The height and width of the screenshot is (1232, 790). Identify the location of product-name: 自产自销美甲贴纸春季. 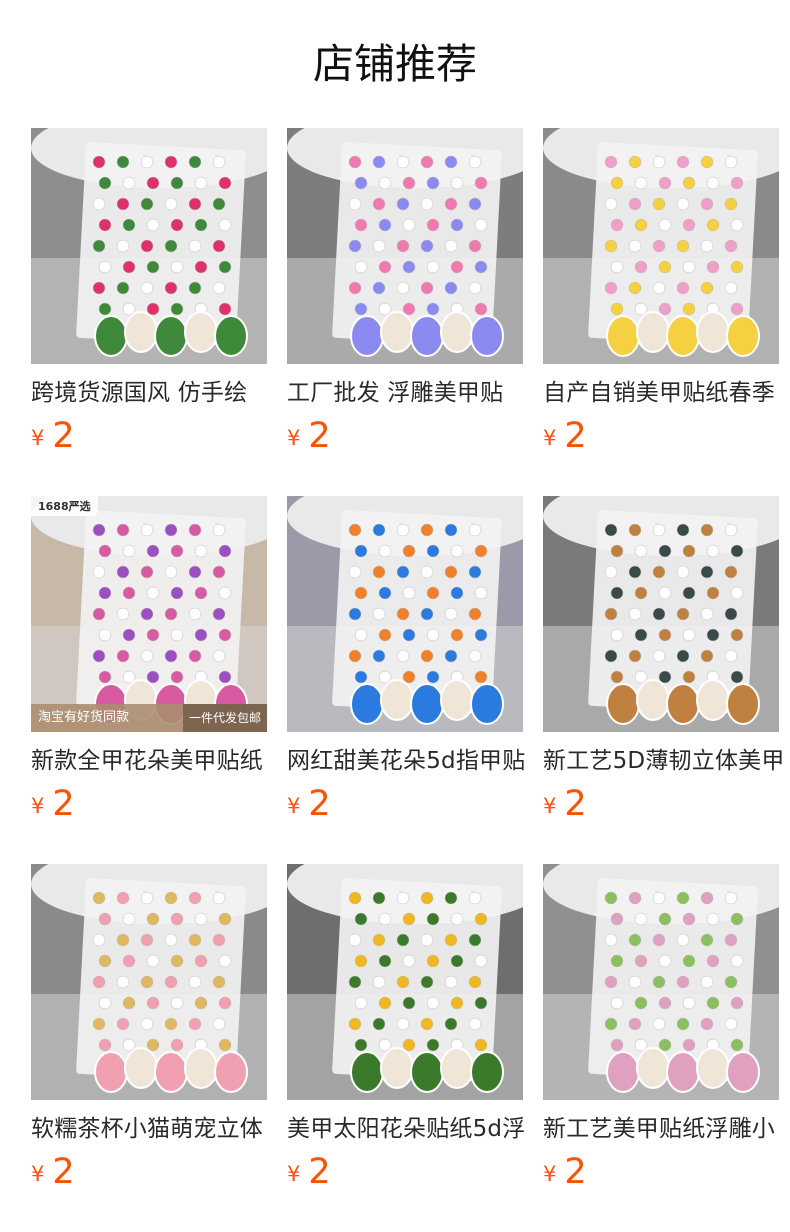
(664, 393).